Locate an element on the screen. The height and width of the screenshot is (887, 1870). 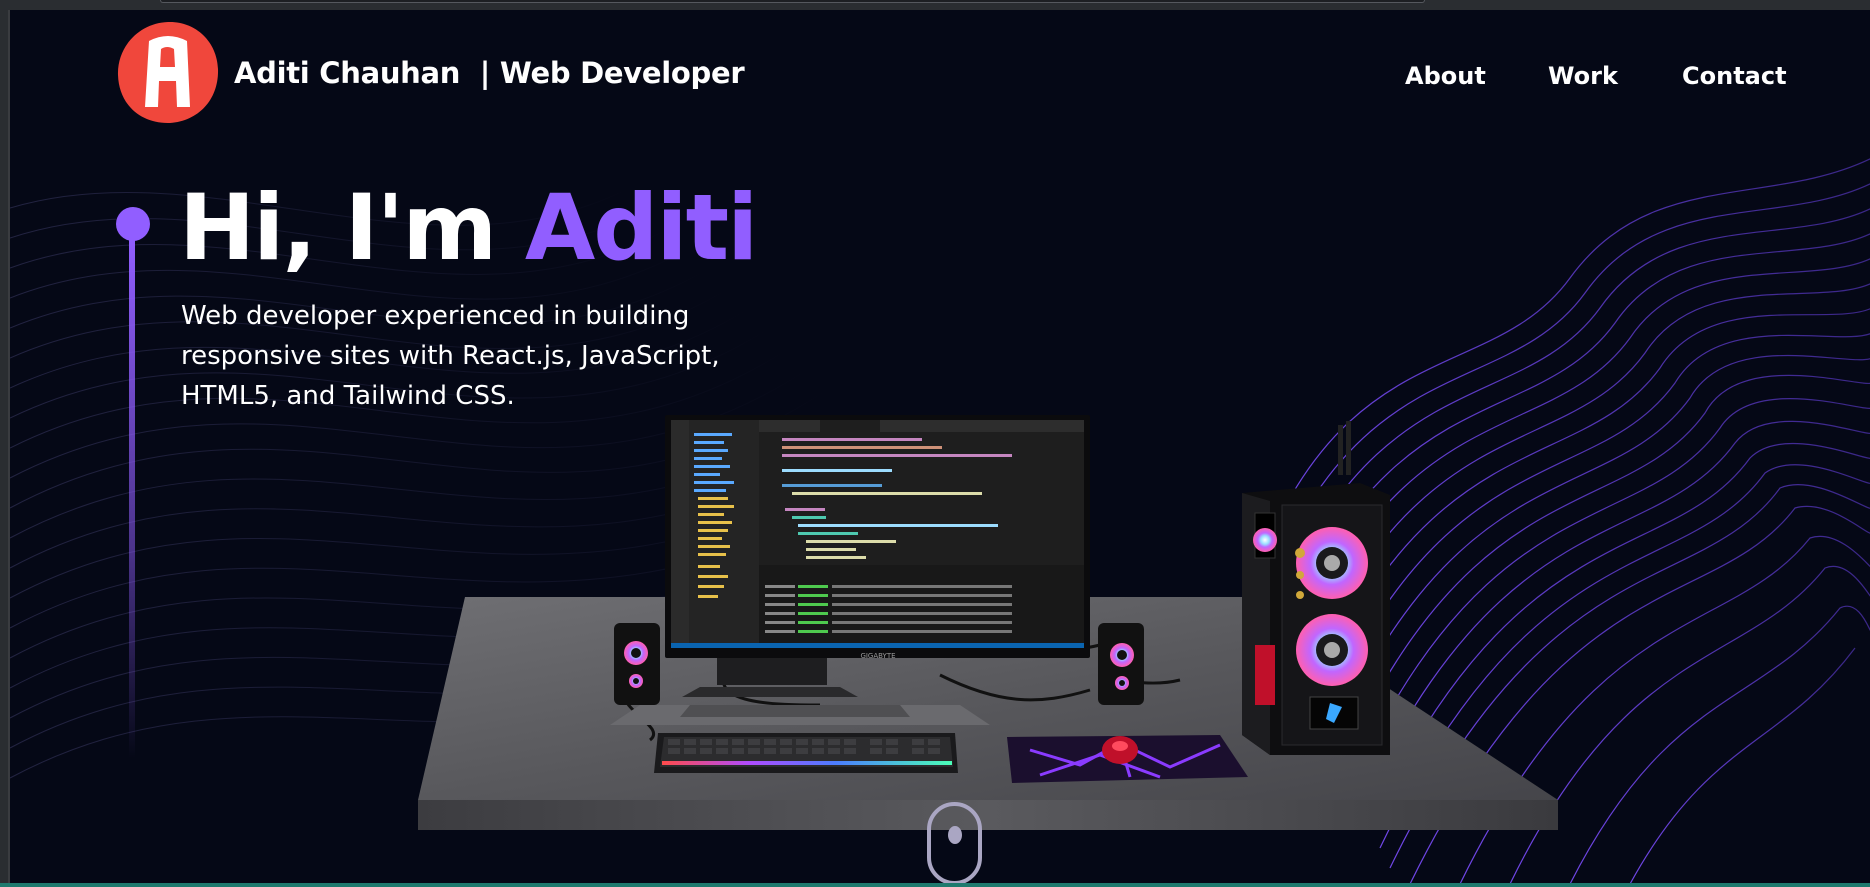
keyboard is located at coordinates (806, 753).